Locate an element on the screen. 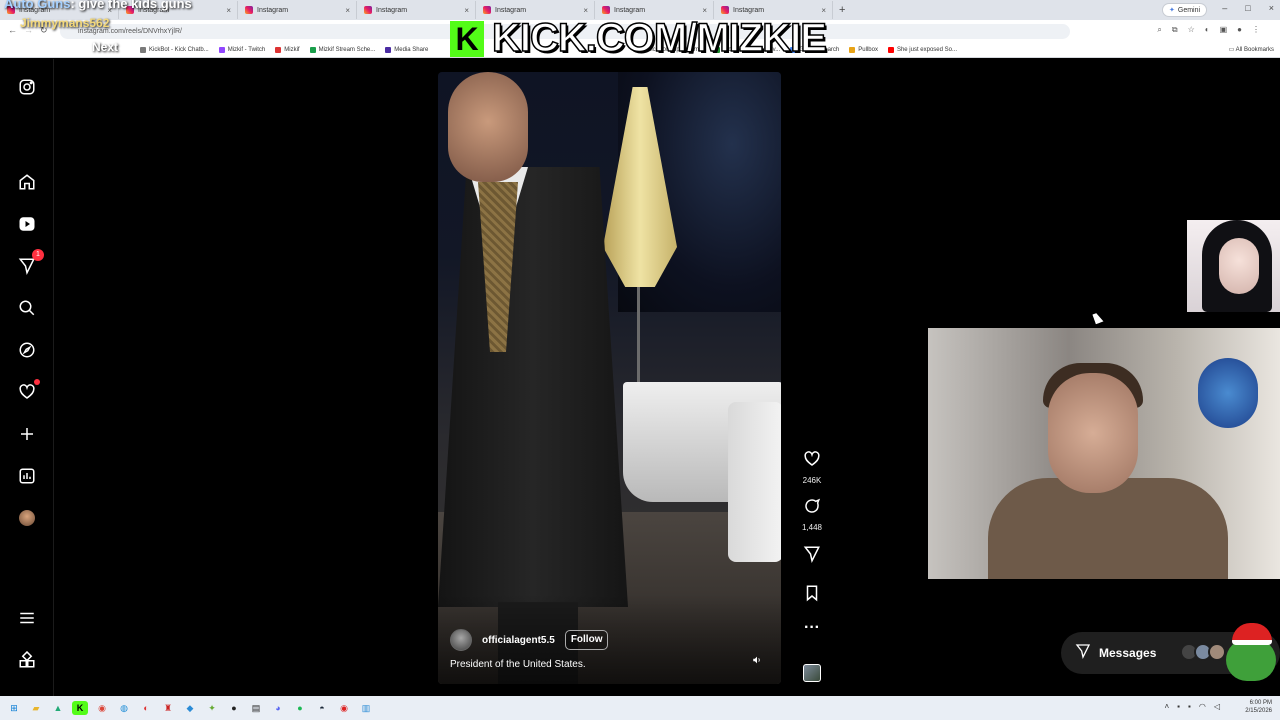  messages-badge: 1 is located at coordinates (38, 255).